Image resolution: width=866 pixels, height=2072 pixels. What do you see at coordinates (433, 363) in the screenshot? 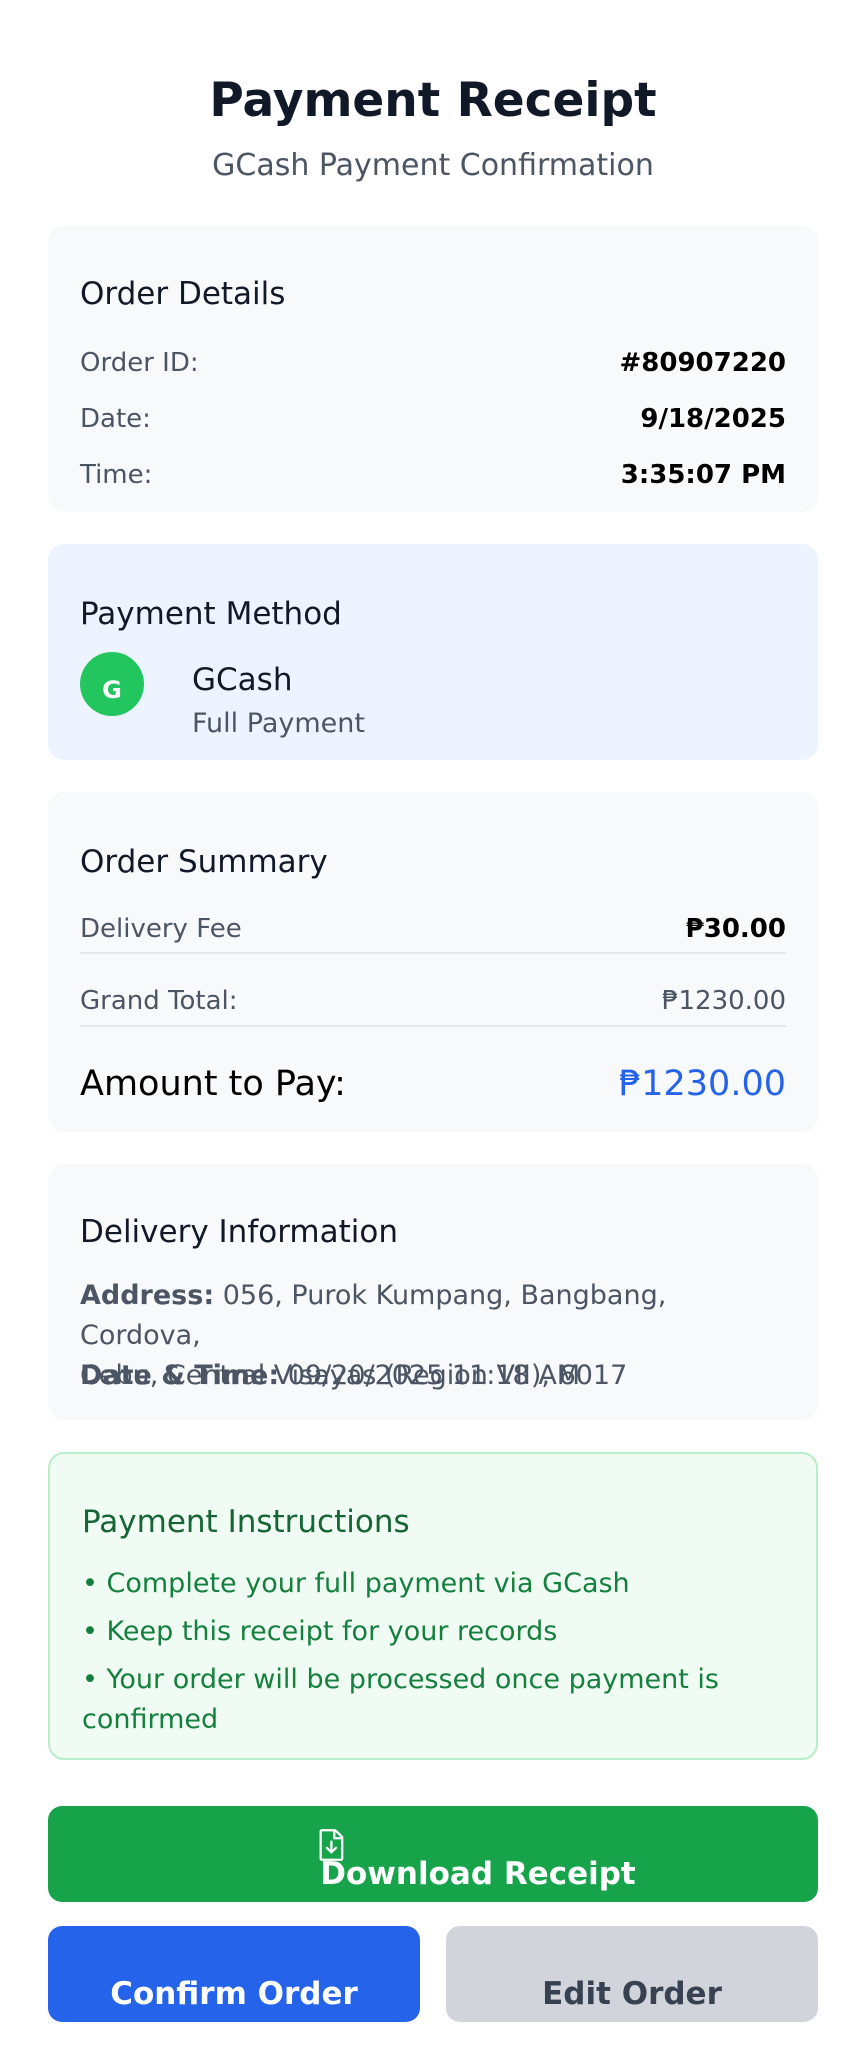
I see `order-id-row: Order ID: #80907220` at bounding box center [433, 363].